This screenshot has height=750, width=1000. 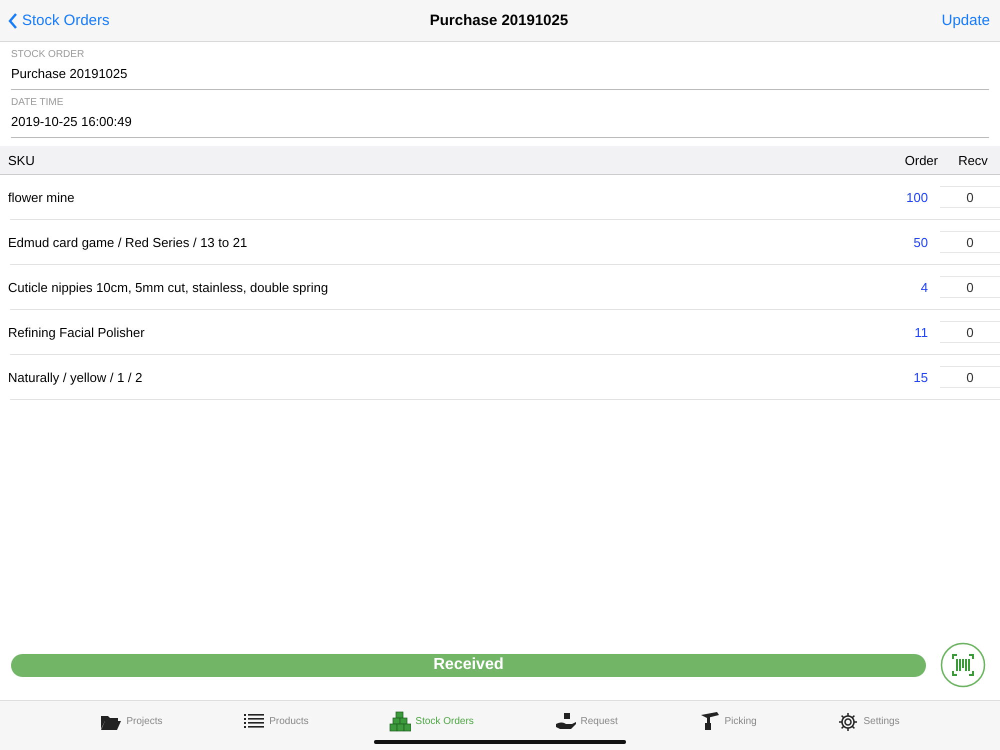 I want to click on update-link: Update, so click(x=966, y=20).